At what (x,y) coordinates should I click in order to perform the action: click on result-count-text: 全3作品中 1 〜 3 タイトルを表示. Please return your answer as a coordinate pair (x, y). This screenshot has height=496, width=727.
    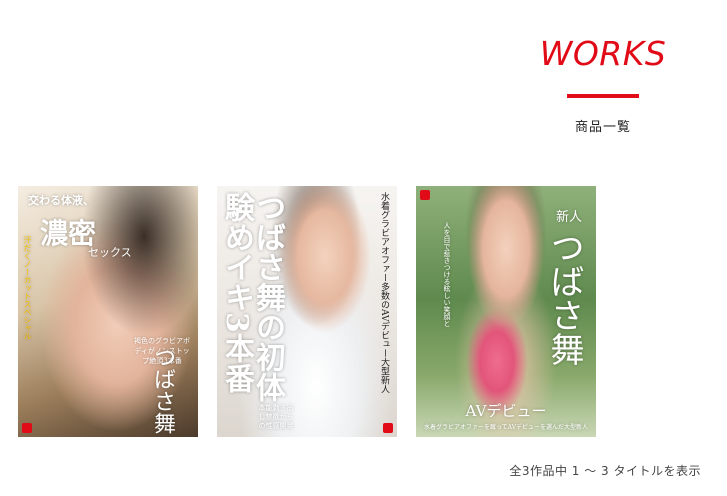
    Looking at the image, I should click on (605, 471).